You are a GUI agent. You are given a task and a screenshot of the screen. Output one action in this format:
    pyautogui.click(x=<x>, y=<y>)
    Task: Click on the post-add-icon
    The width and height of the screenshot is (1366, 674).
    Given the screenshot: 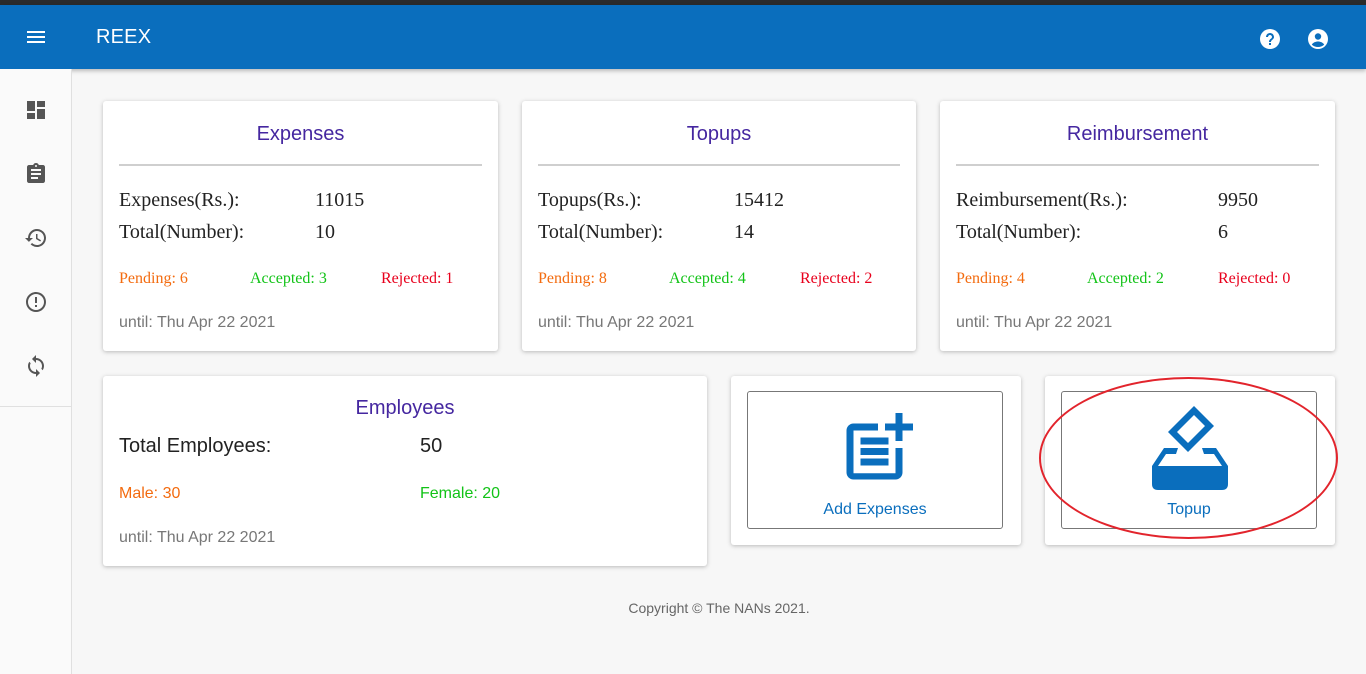 What is the action you would take?
    pyautogui.click(x=879, y=446)
    